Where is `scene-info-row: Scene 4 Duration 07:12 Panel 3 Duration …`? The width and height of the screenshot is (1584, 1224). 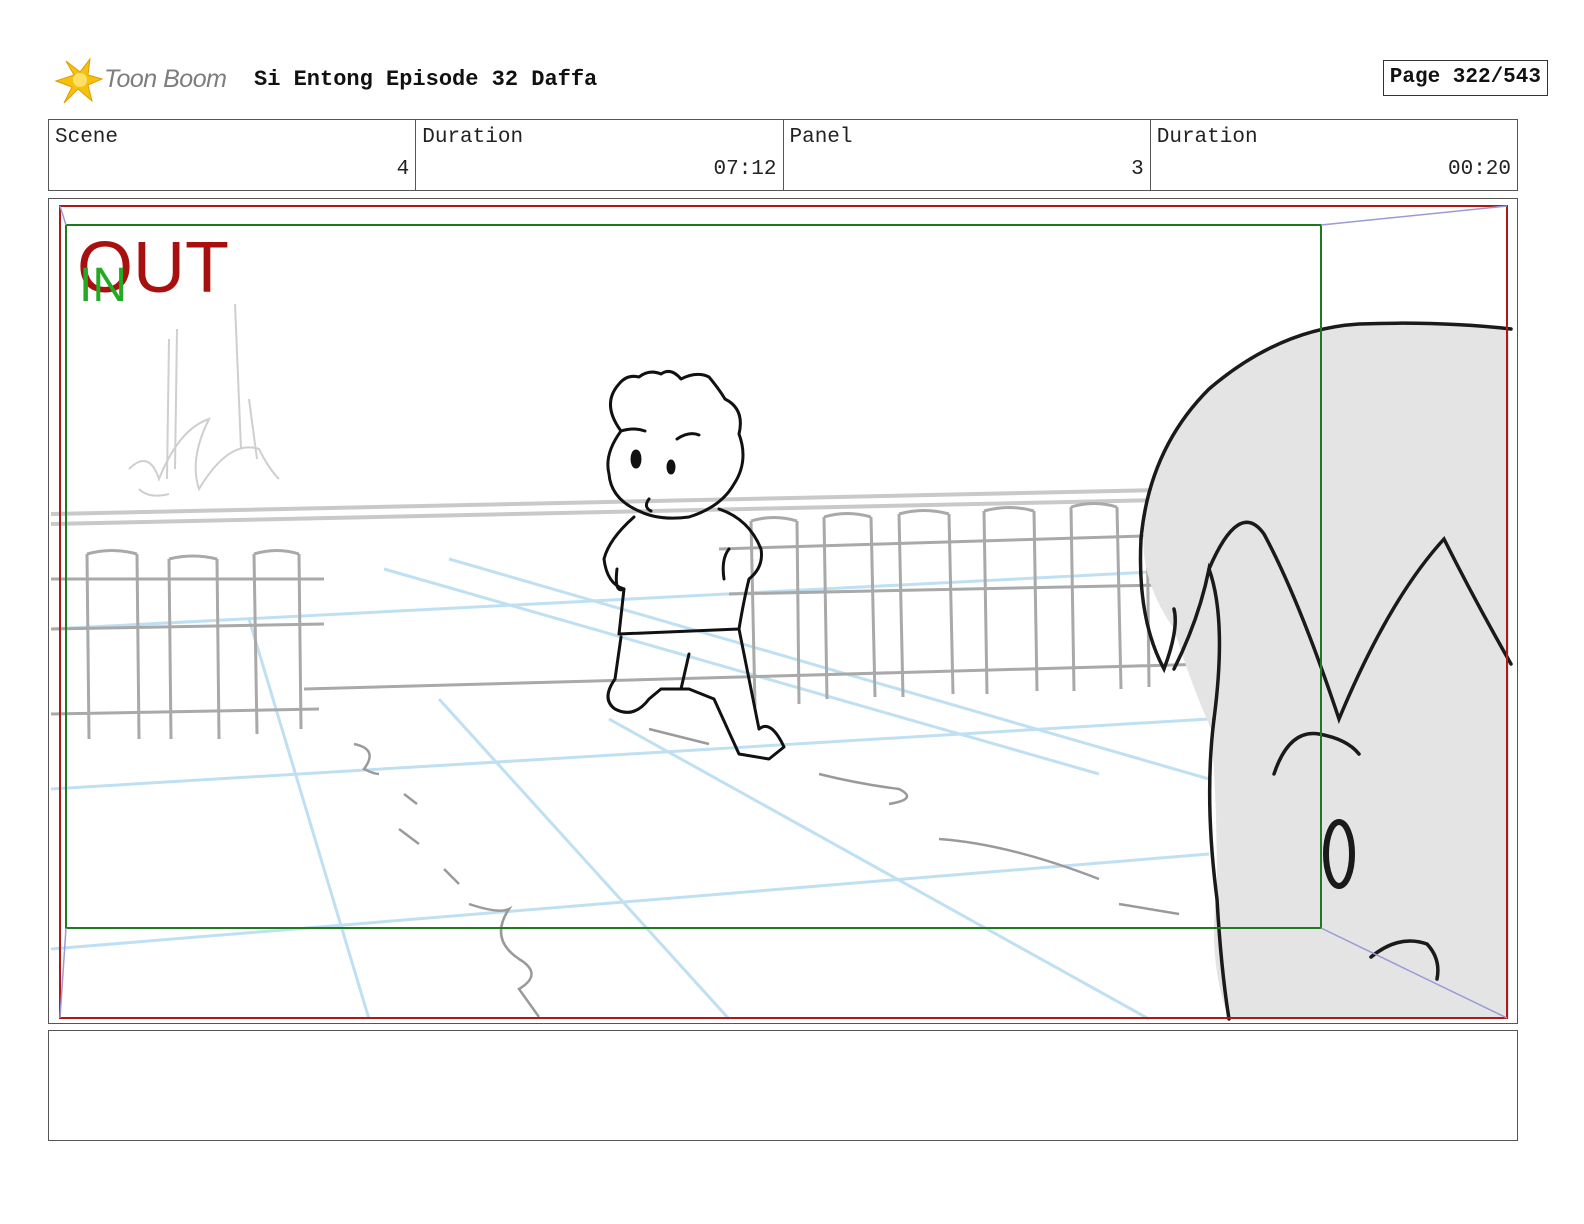 scene-info-row: Scene 4 Duration 07:12 Panel 3 Duration … is located at coordinates (783, 155).